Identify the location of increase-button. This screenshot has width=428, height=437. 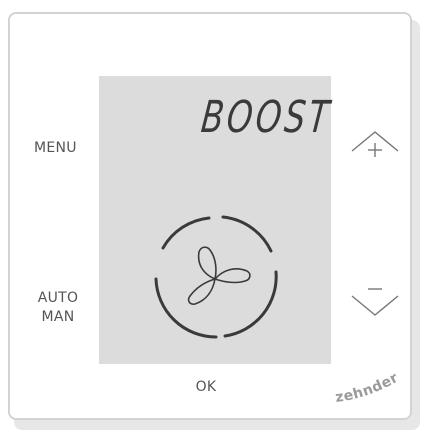
(375, 146).